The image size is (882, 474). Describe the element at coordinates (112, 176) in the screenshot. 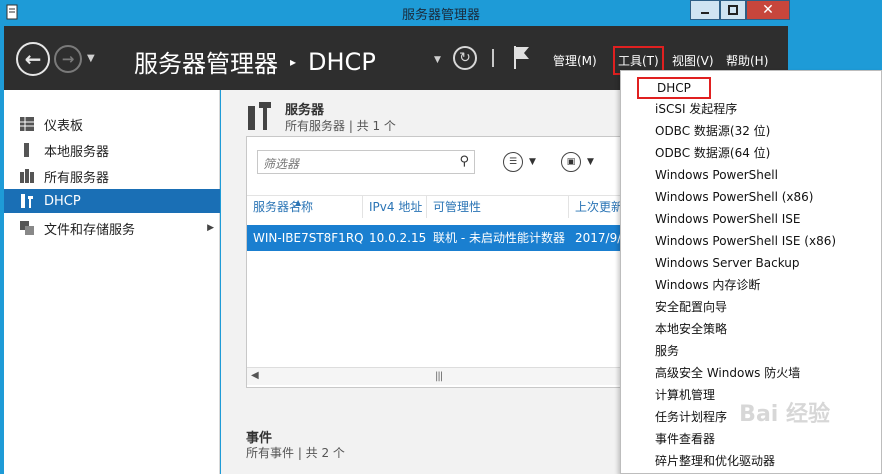

I see `sidebar-item-all-servers: 所有服务器` at that location.